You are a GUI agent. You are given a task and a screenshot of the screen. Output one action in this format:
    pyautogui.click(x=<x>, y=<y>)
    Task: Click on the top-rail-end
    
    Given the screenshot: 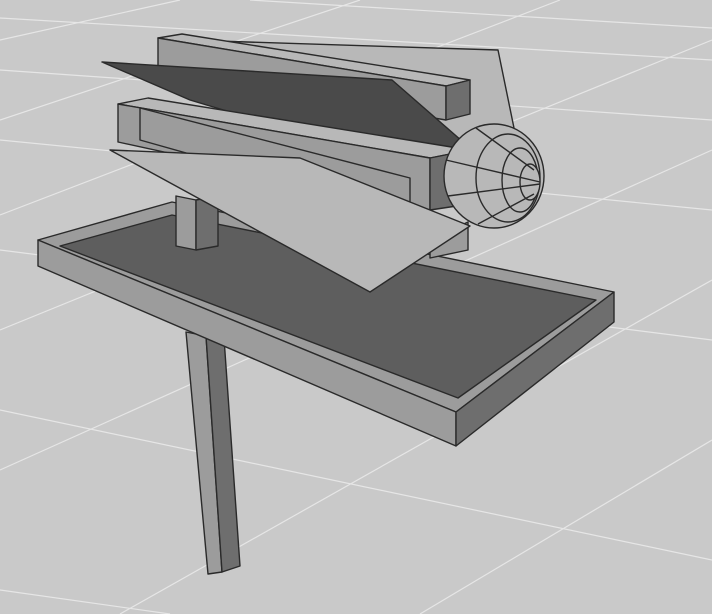 What is the action you would take?
    pyautogui.click(x=458, y=100)
    